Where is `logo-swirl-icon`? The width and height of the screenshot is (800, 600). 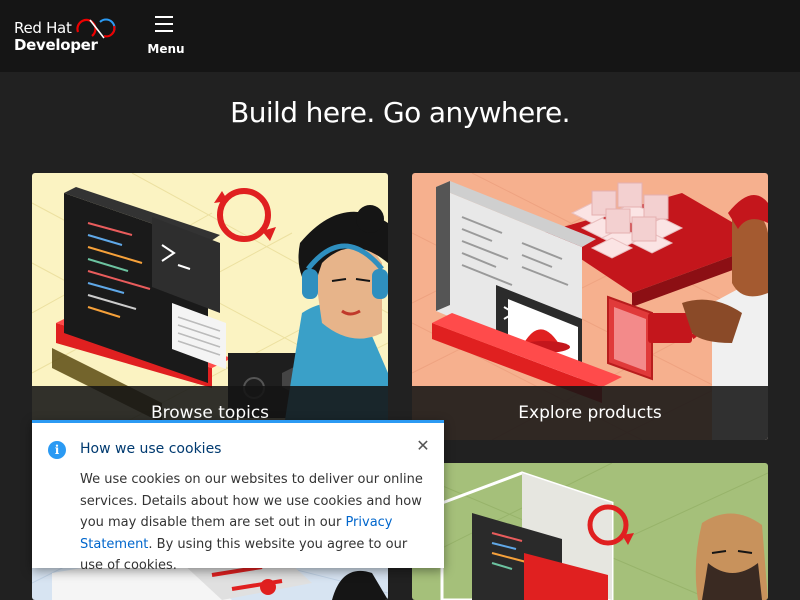
logo-swirl-icon is located at coordinates (96, 28).